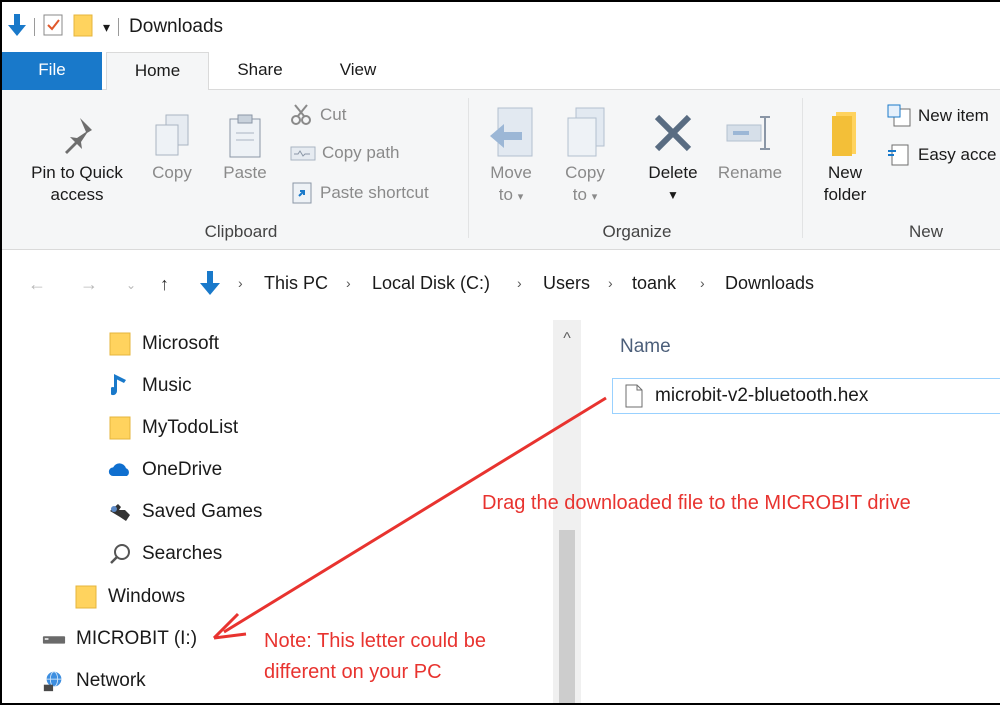  Describe the element at coordinates (54, 639) in the screenshot. I see `drive-icon` at that location.